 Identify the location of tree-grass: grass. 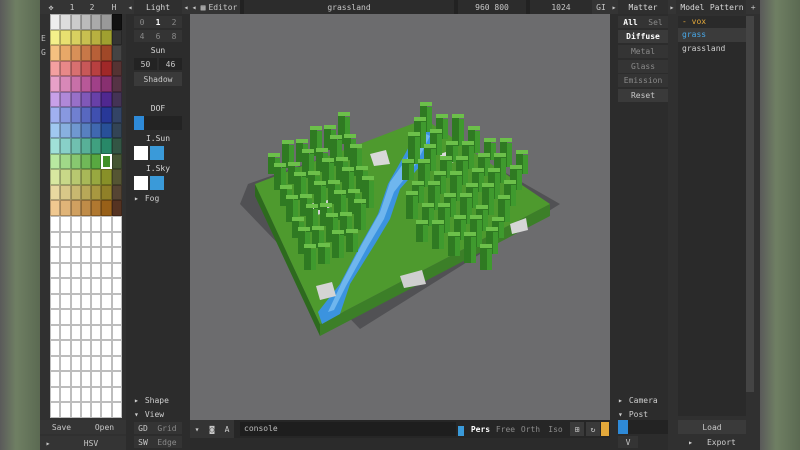
(712, 35).